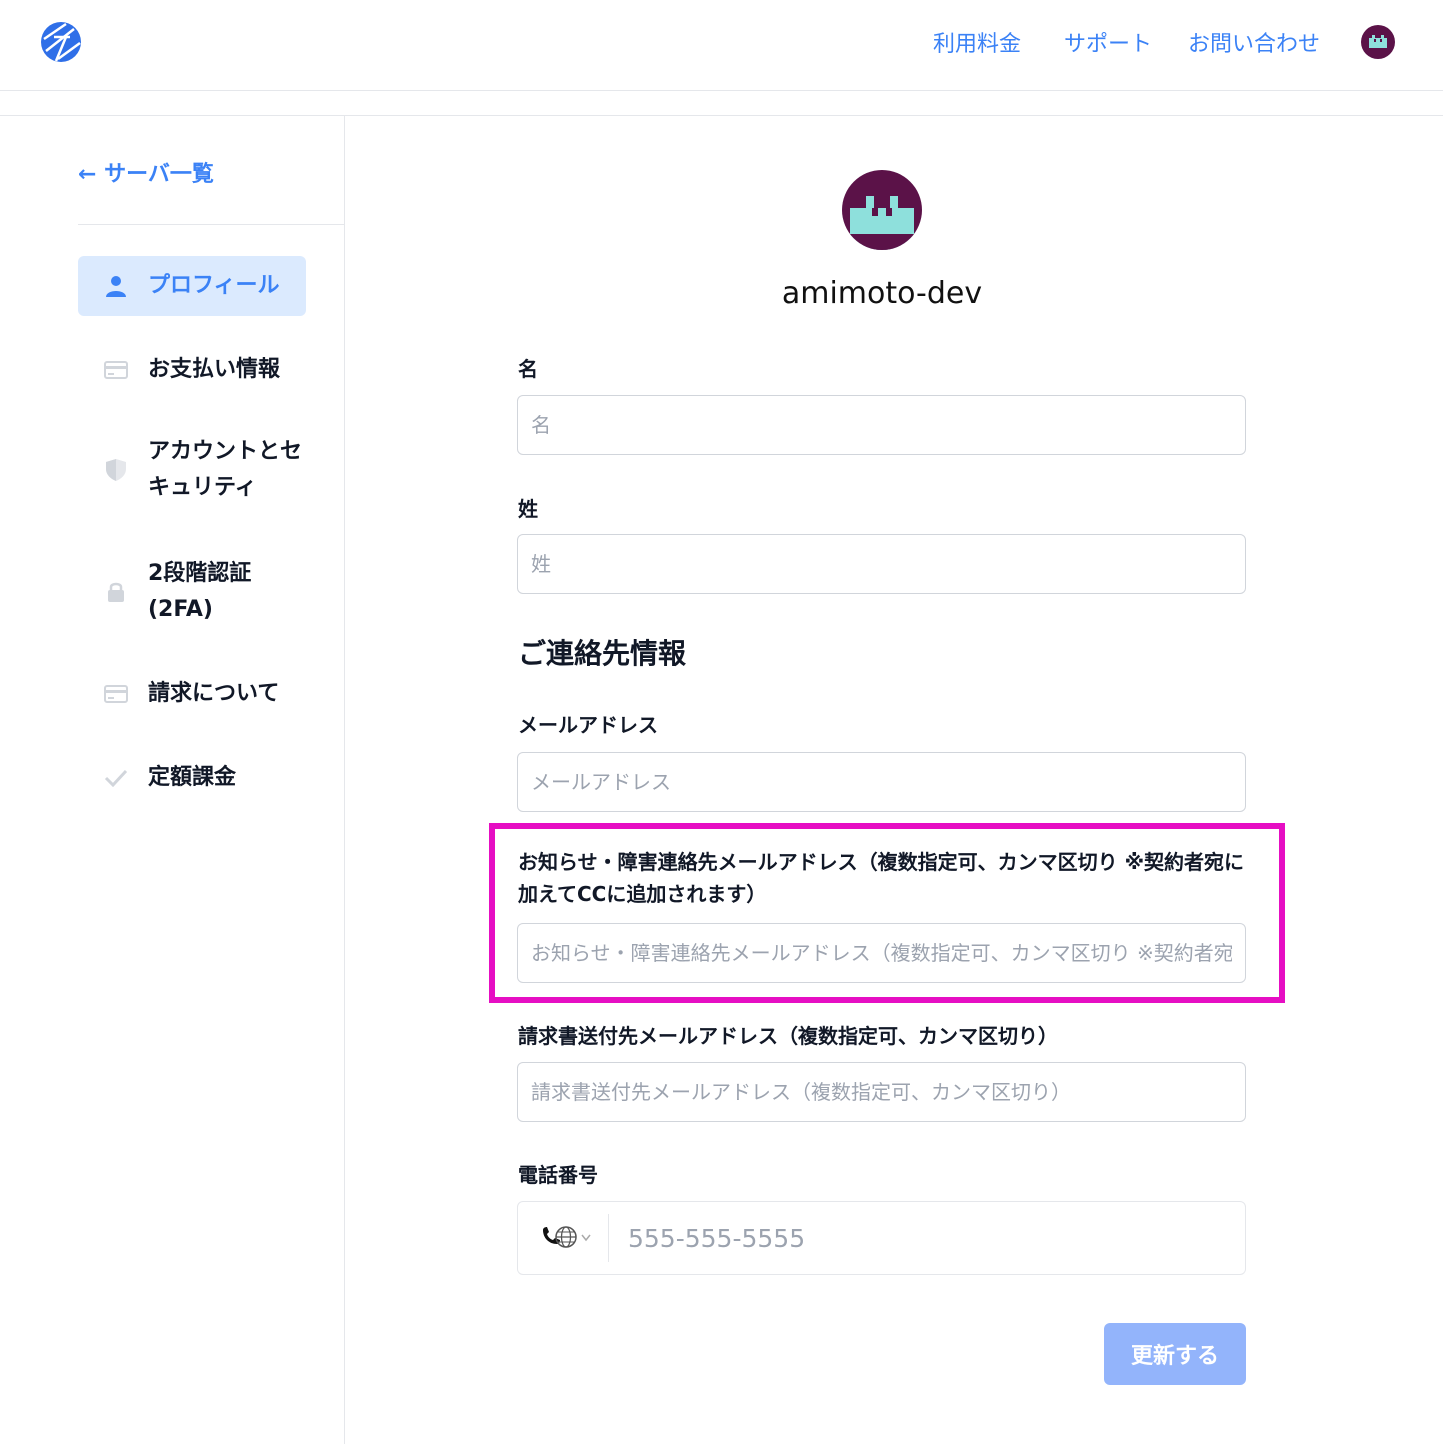 This screenshot has height=1444, width=1443. I want to click on email-label: メールアドレス, so click(588, 725).